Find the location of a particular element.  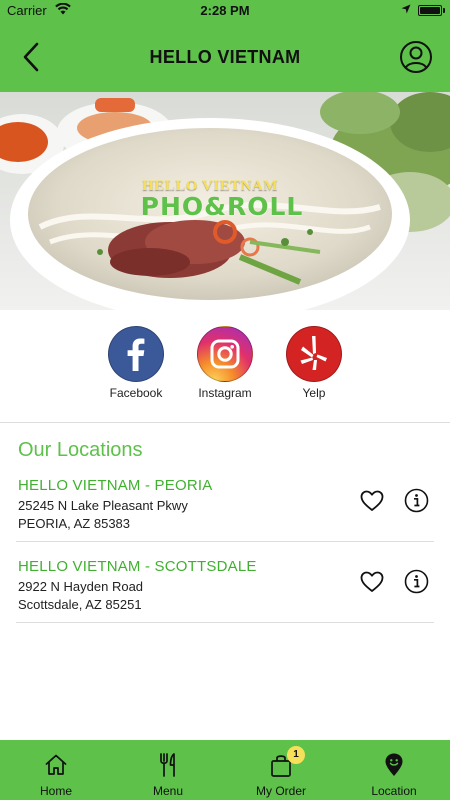

social-links: Facebook Instagram Yelp is located at coordinates (225, 366).